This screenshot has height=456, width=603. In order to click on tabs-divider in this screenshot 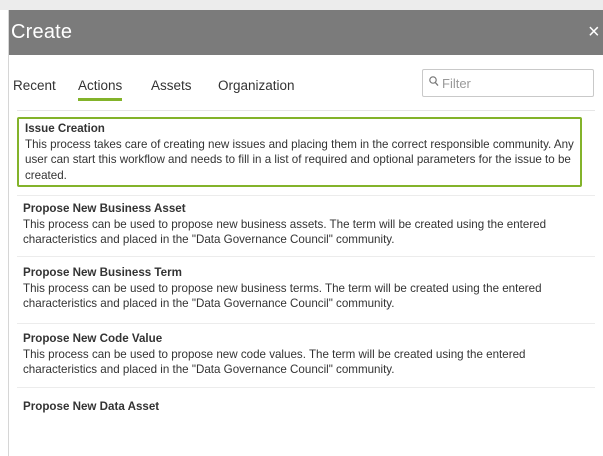, I will do `click(306, 110)`.